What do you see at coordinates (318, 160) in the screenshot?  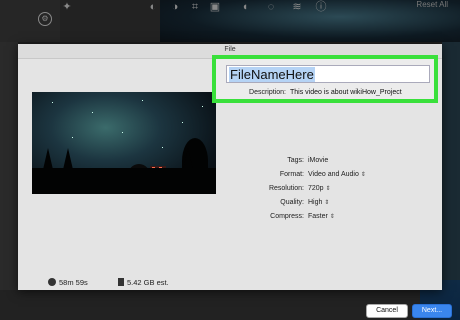 I see `tags-value: iMovie` at bounding box center [318, 160].